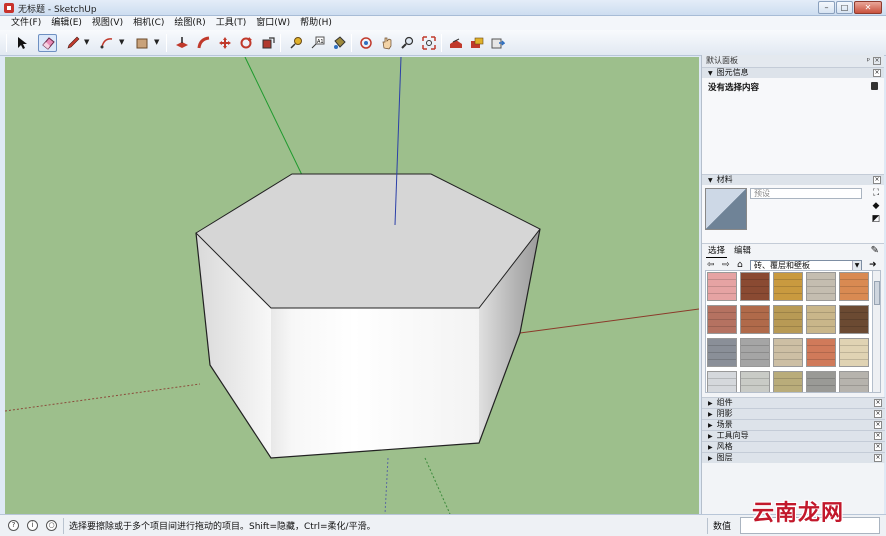 The image size is (886, 536). What do you see at coordinates (51, 525) in the screenshot?
I see `user-icon: ○` at bounding box center [51, 525].